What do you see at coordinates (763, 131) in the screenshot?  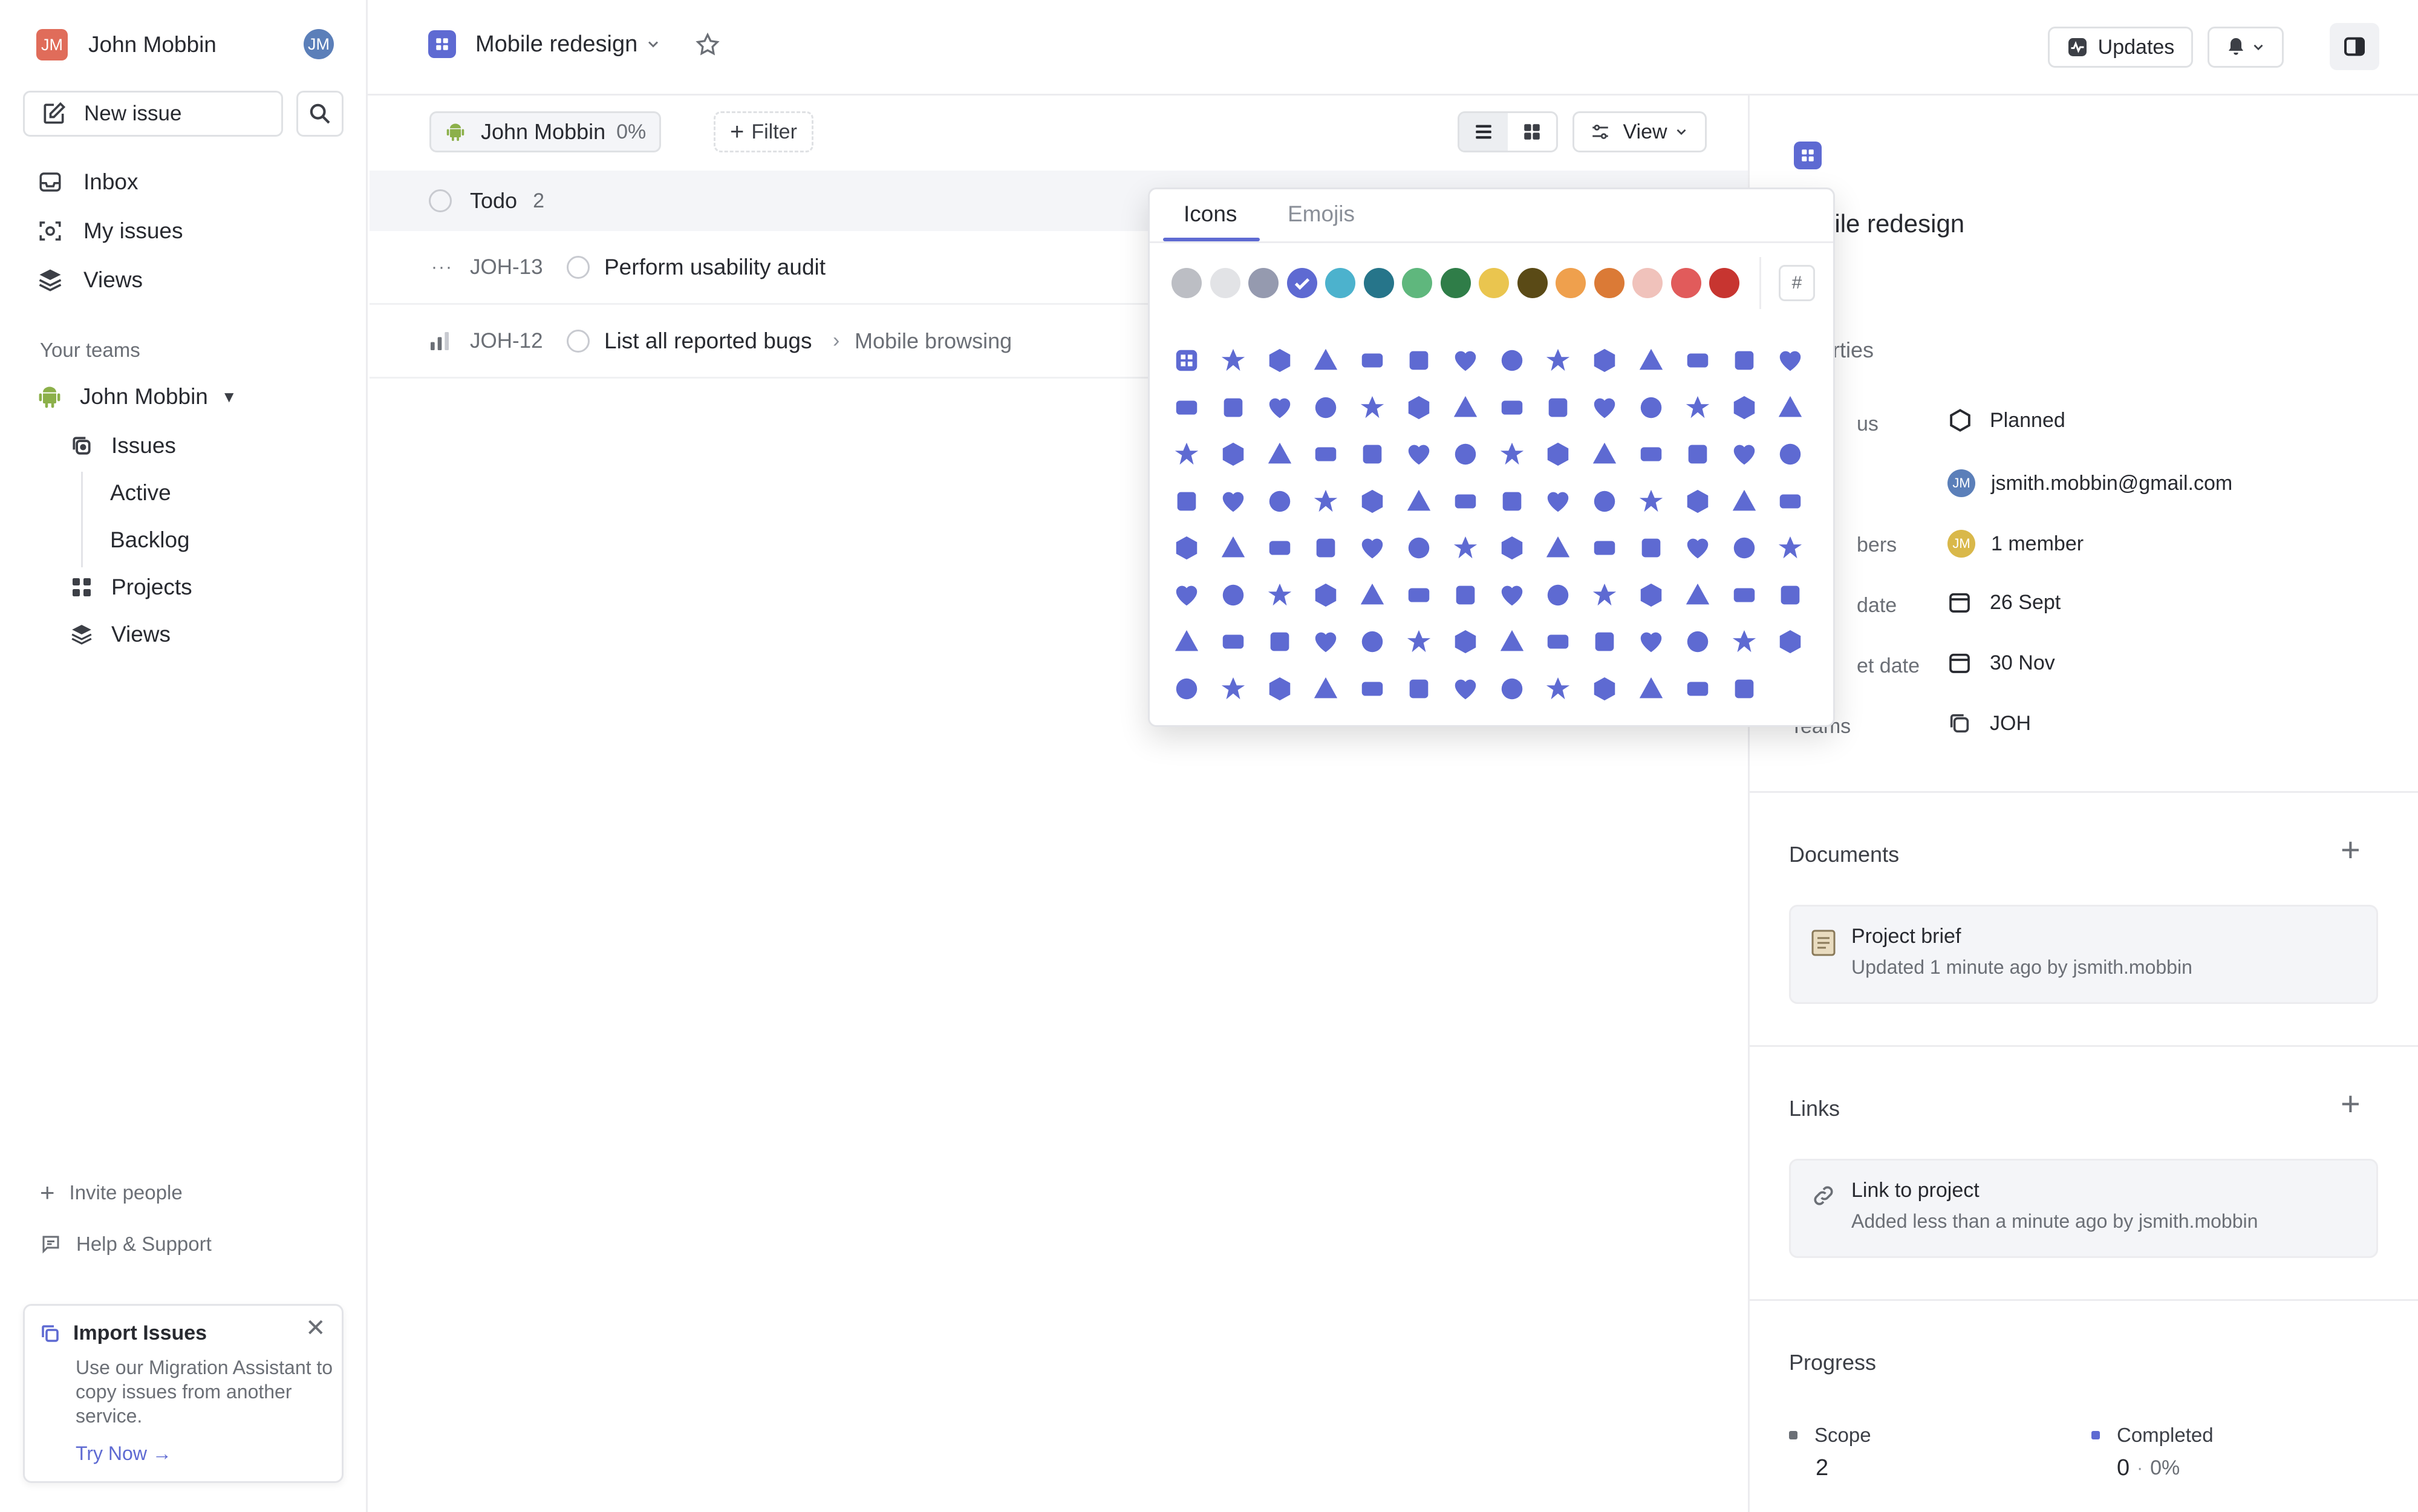 I see `filter-button: + Filter` at bounding box center [763, 131].